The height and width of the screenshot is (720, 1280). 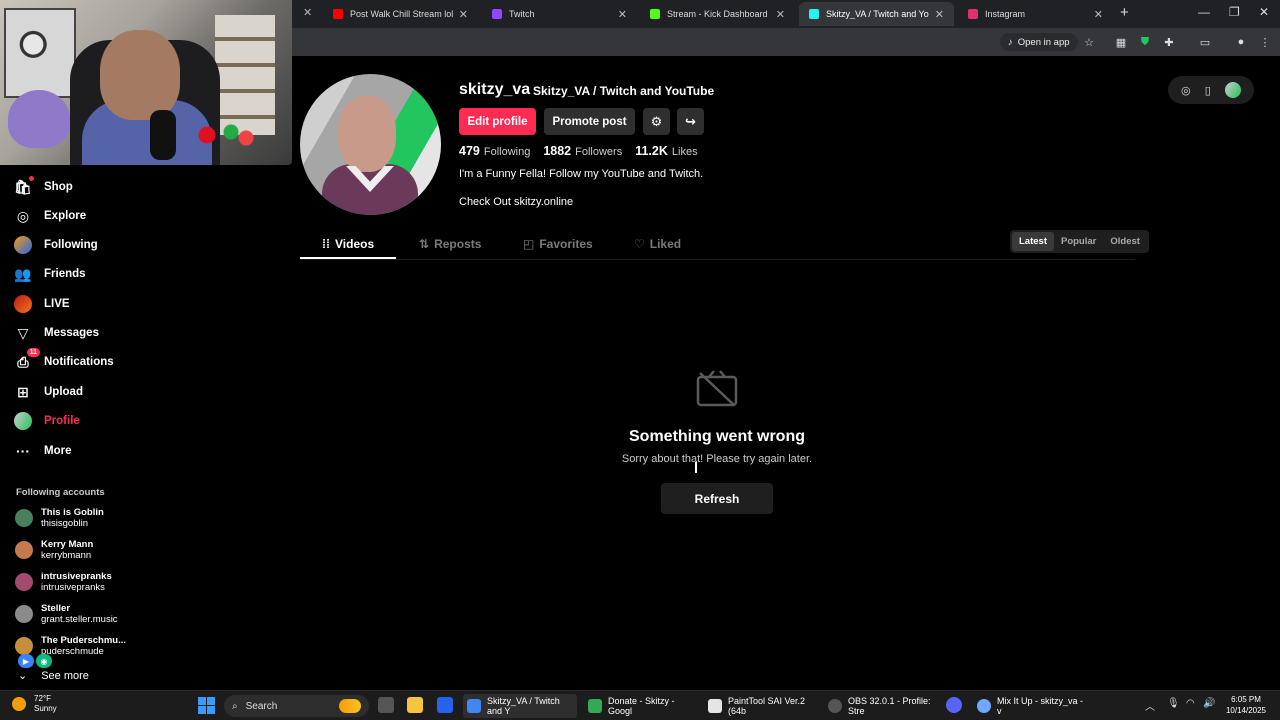 I want to click on text-cursor, so click(x=696, y=467).